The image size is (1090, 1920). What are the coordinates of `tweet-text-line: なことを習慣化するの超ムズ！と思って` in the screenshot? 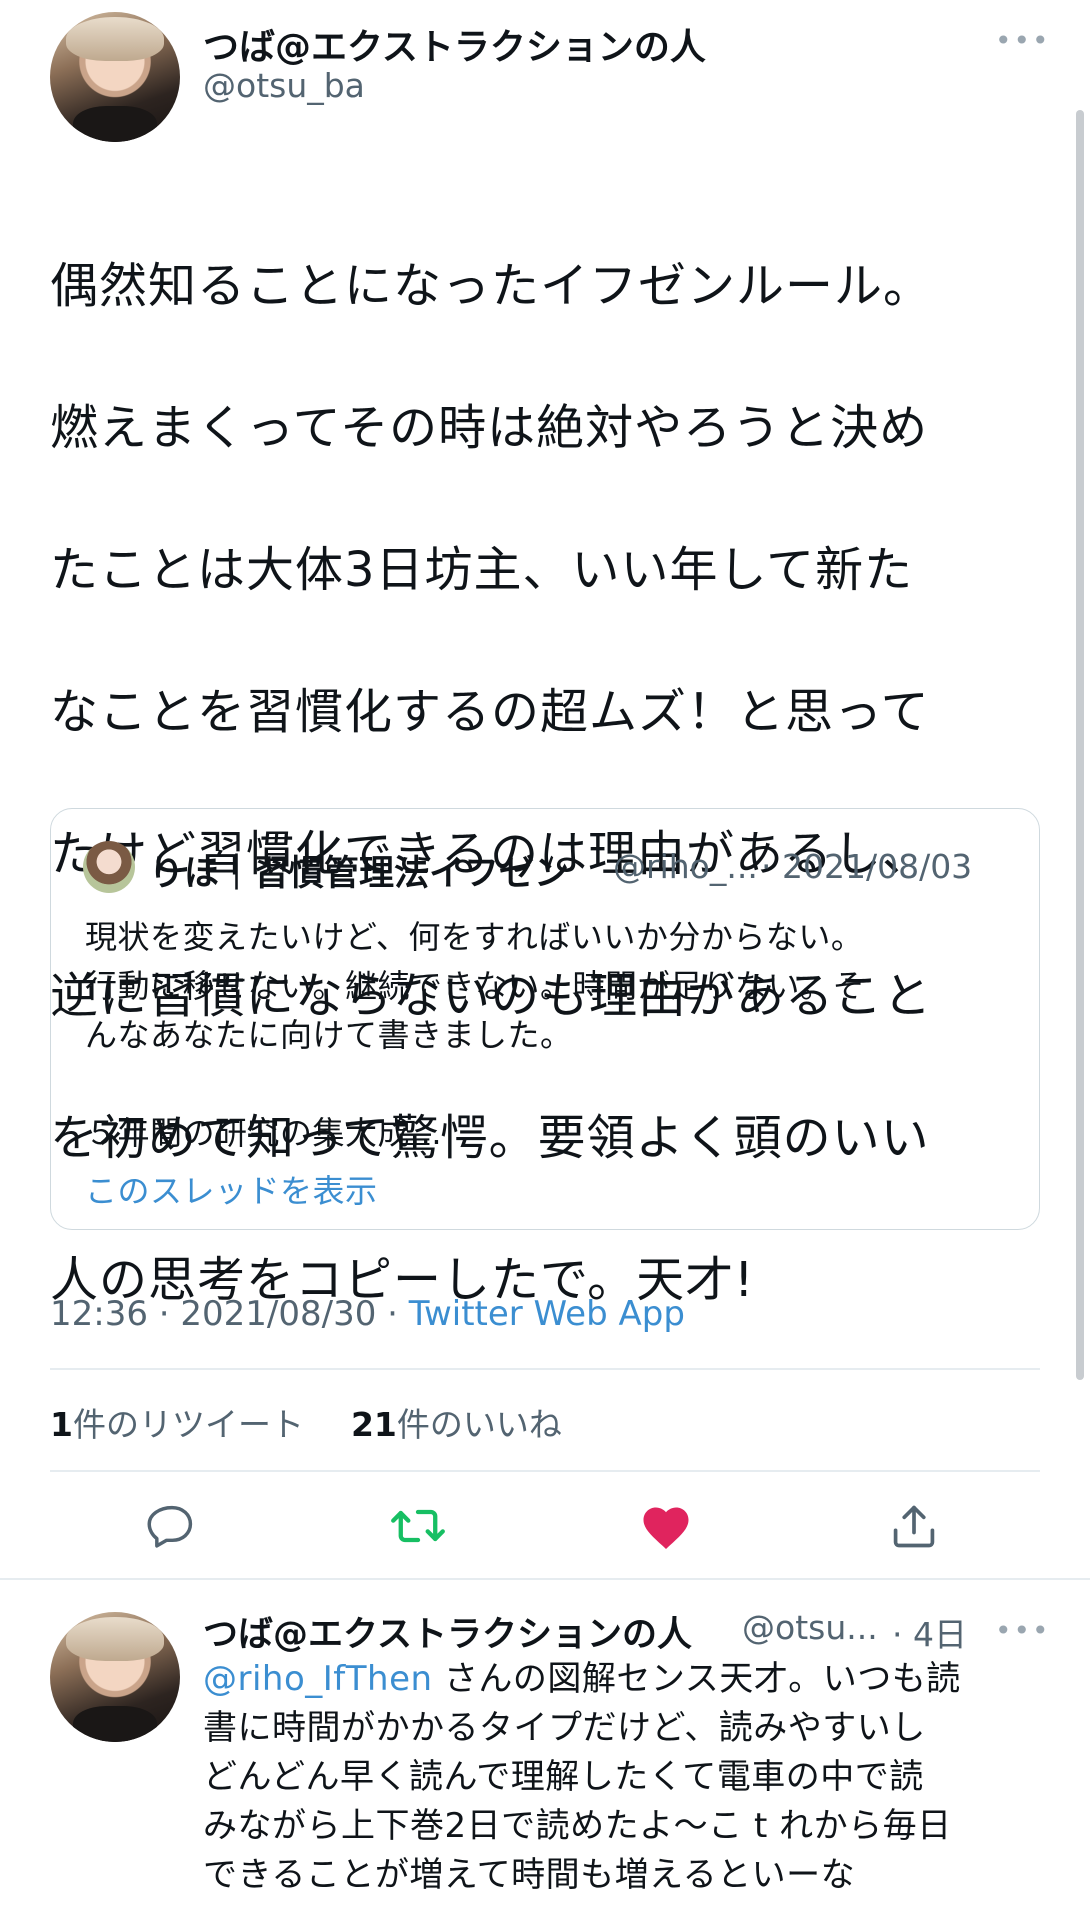 It's located at (490, 712).